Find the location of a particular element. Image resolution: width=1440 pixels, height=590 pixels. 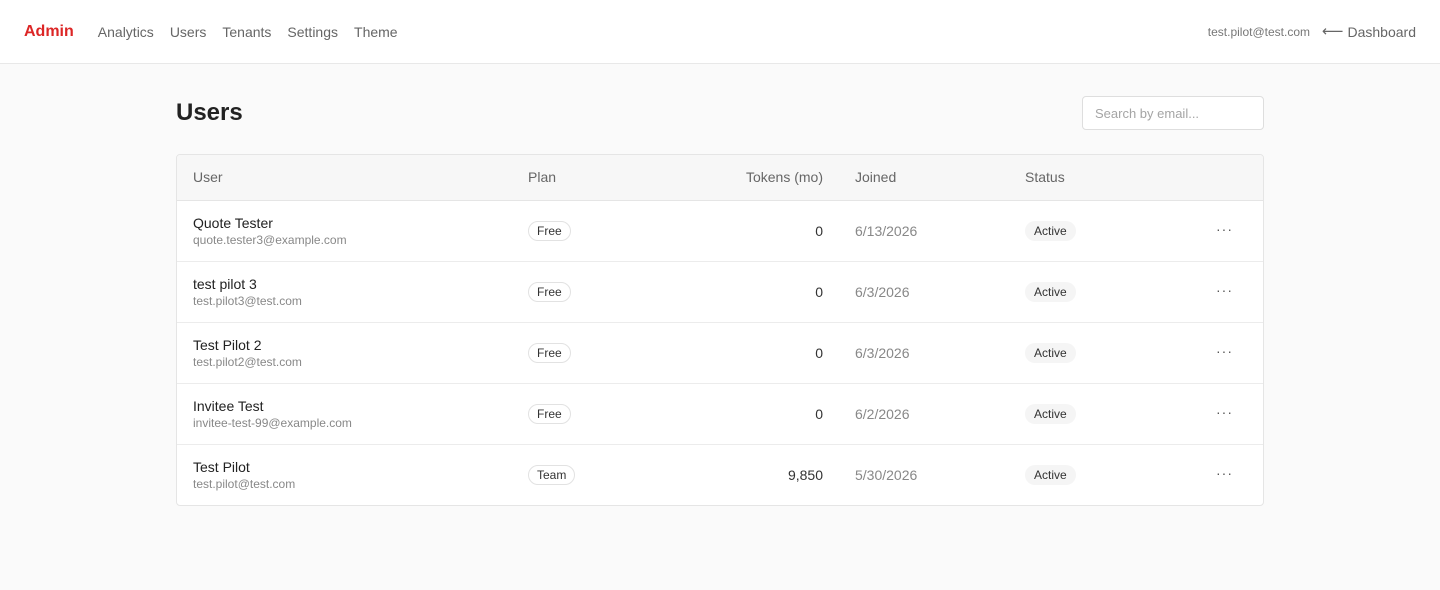

user-cell: Quote Tester quote.tester3@example.com is located at coordinates (344, 230).